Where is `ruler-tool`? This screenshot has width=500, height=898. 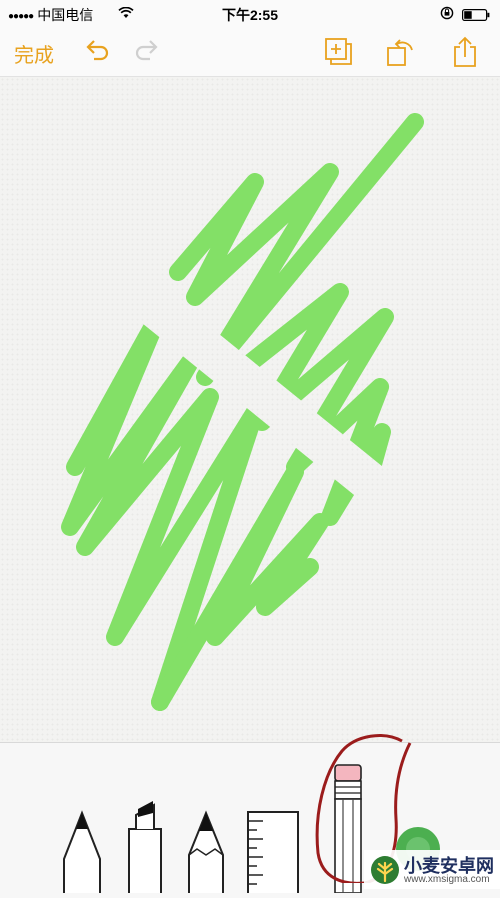
ruler-tool is located at coordinates (273, 854).